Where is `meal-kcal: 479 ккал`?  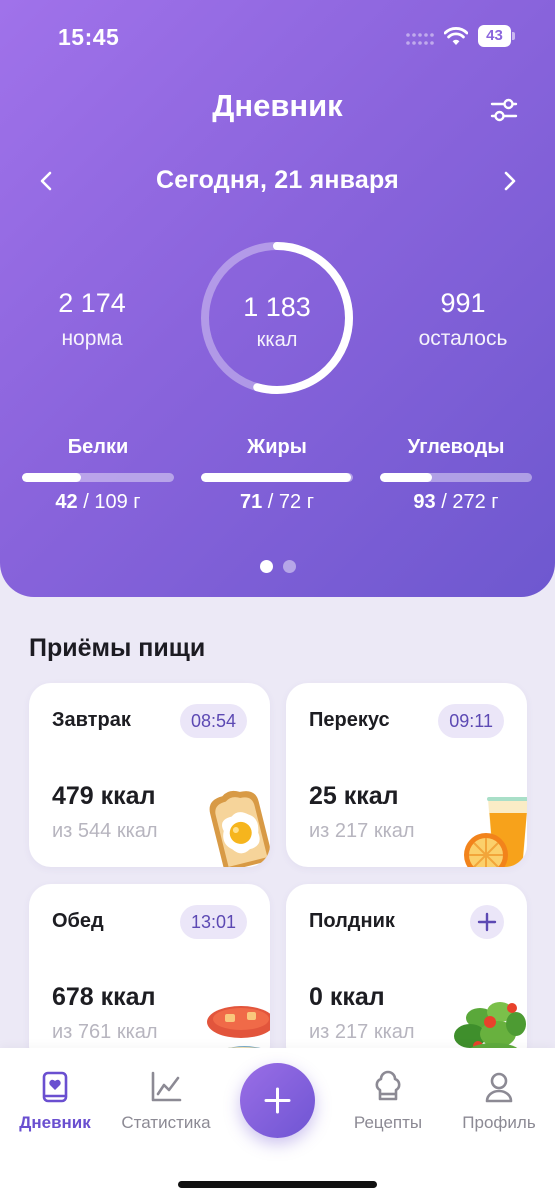 meal-kcal: 479 ккал is located at coordinates (104, 796).